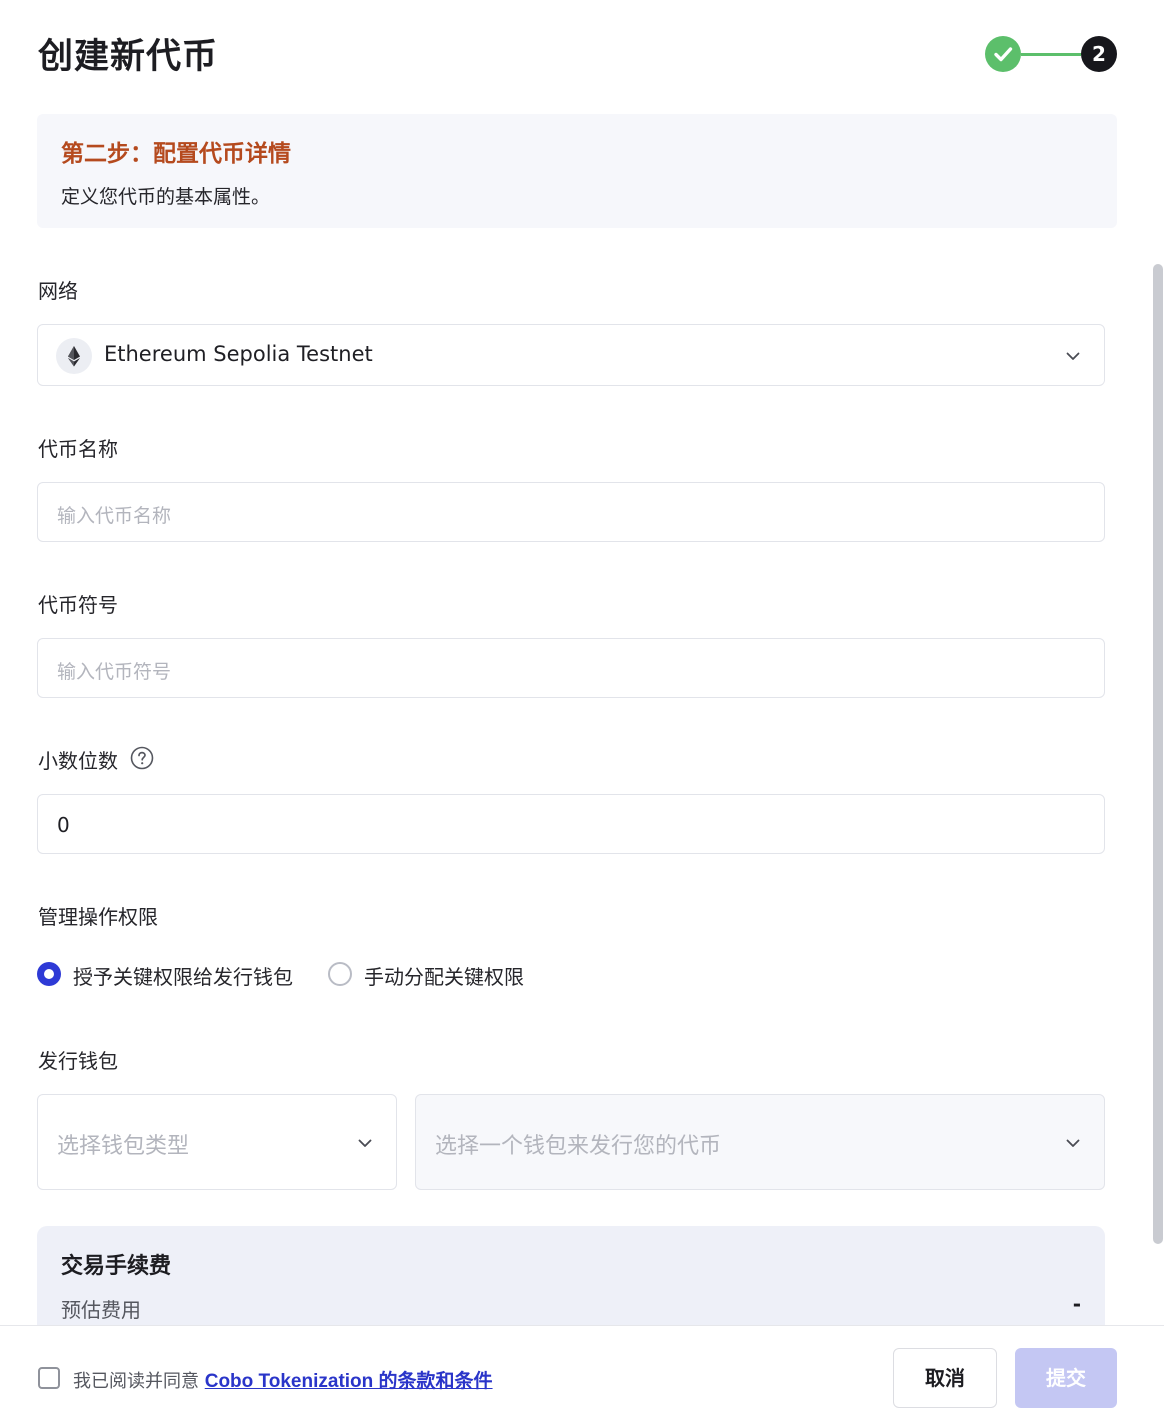 The image size is (1164, 1427). What do you see at coordinates (78, 449) in the screenshot?
I see `token-name-label: 代币名称` at bounding box center [78, 449].